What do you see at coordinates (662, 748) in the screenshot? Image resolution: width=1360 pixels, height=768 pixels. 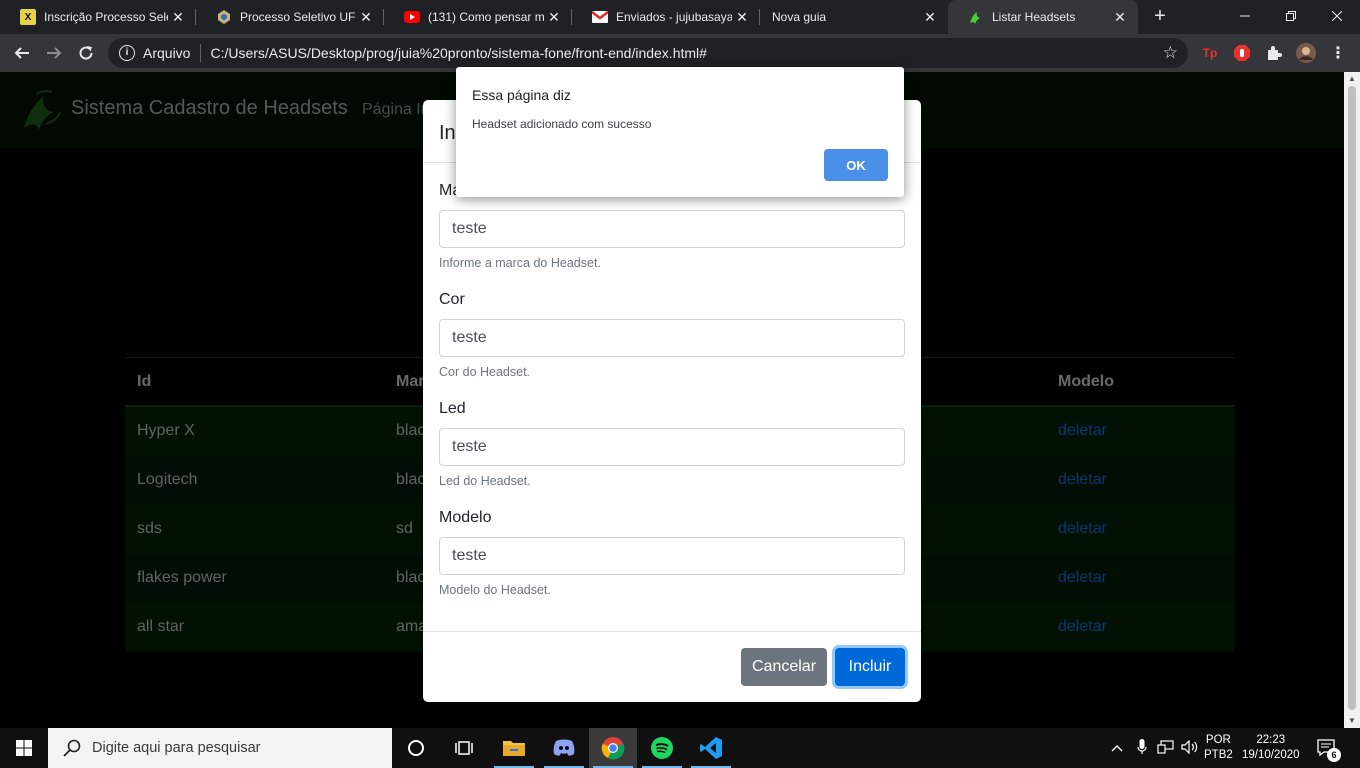 I see `spotify-icon` at bounding box center [662, 748].